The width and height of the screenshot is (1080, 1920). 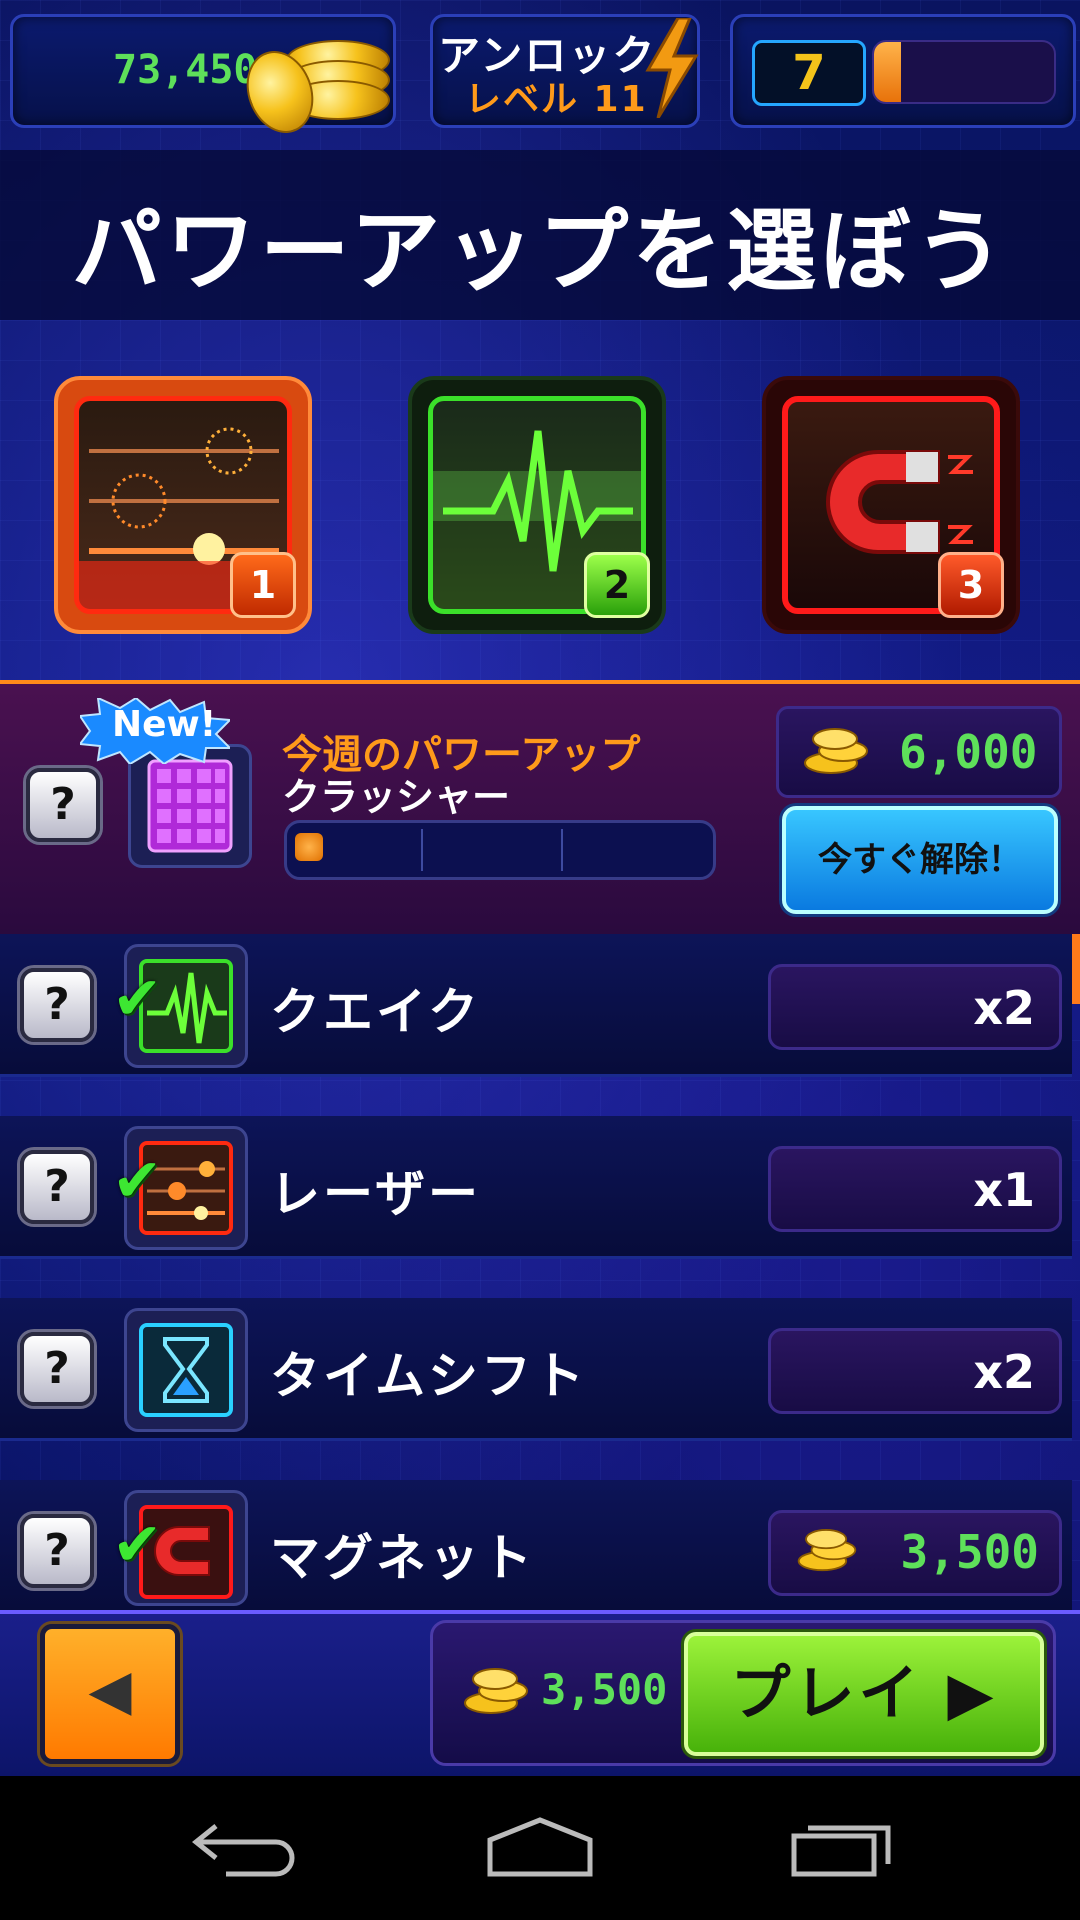 What do you see at coordinates (57, 1551) in the screenshot?
I see `magnet-help-button: ?` at bounding box center [57, 1551].